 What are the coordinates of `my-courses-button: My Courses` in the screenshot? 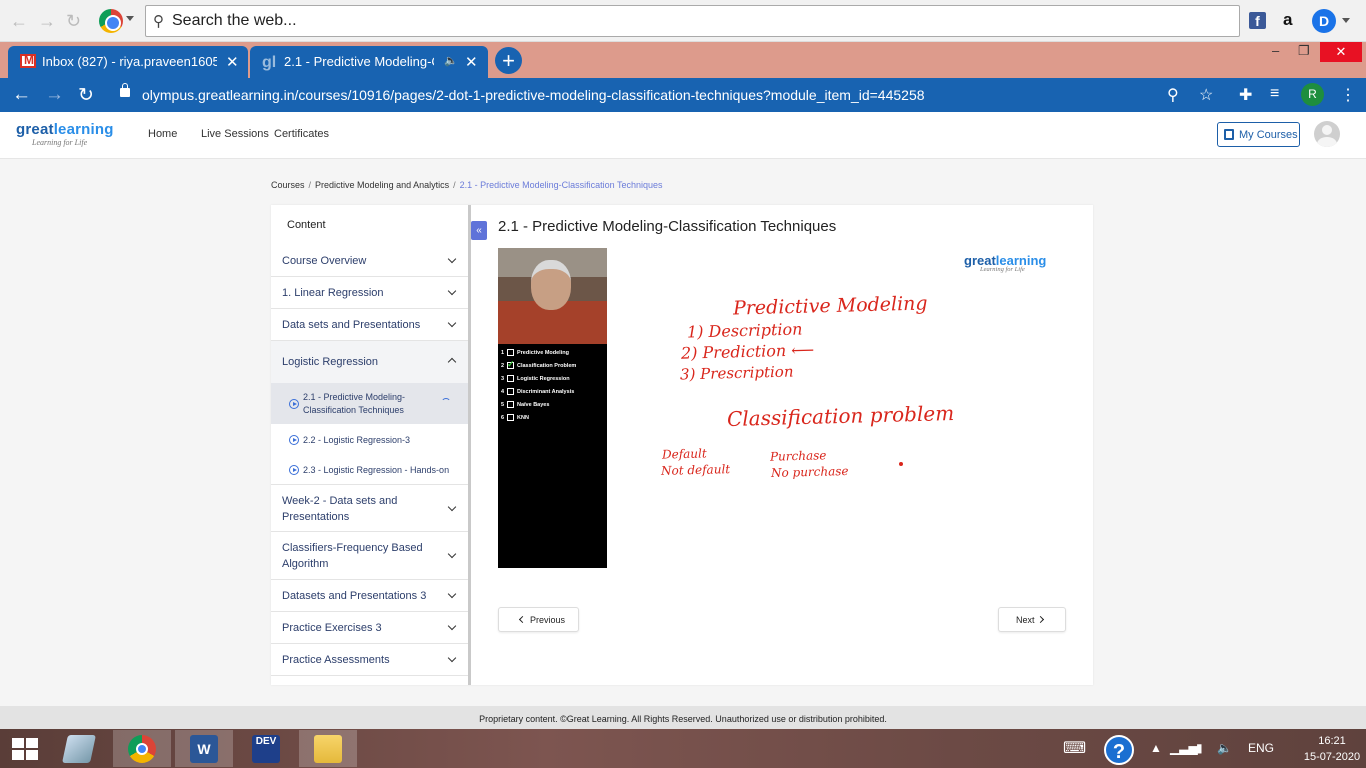 It's located at (1258, 134).